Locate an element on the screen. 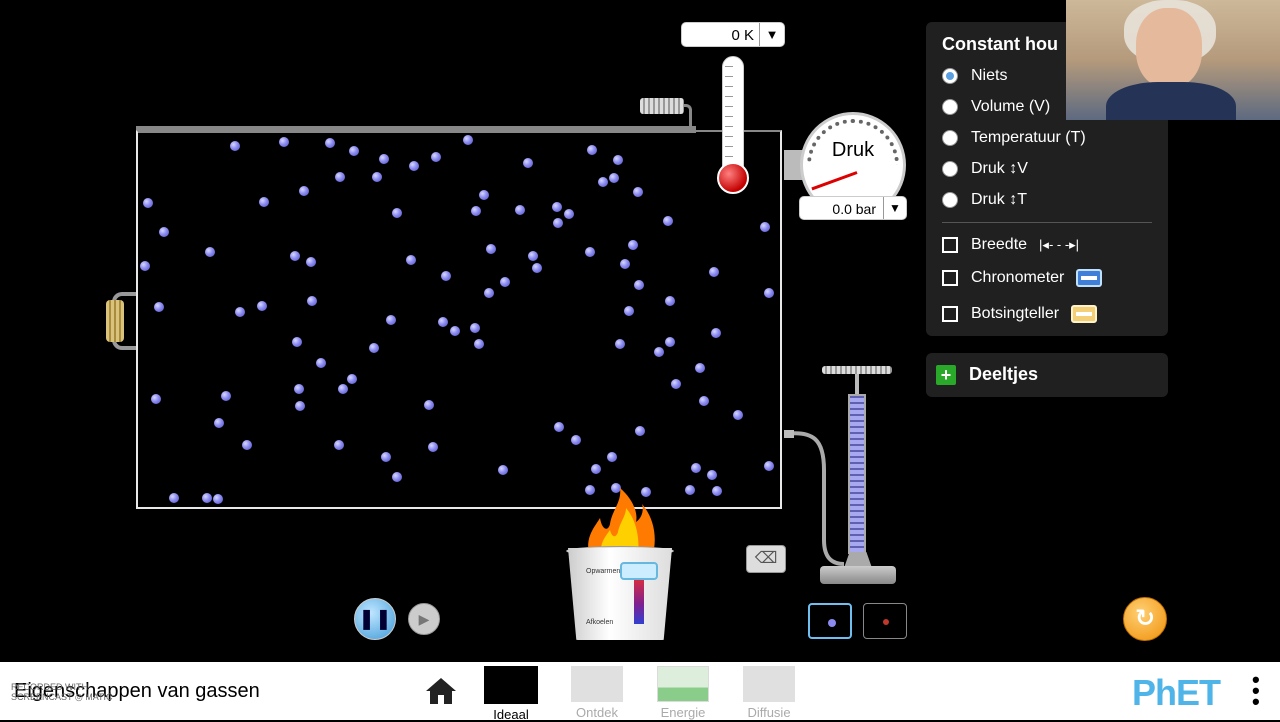 Image resolution: width=1280 pixels, height=722 pixels. eraser-button: ⌫ is located at coordinates (766, 559).